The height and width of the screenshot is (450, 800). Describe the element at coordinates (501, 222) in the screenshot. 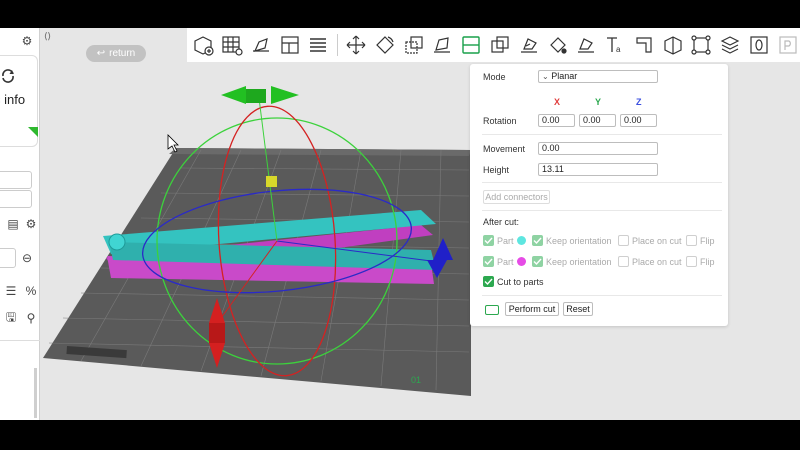

I see `after-cut-label: After cut:` at that location.